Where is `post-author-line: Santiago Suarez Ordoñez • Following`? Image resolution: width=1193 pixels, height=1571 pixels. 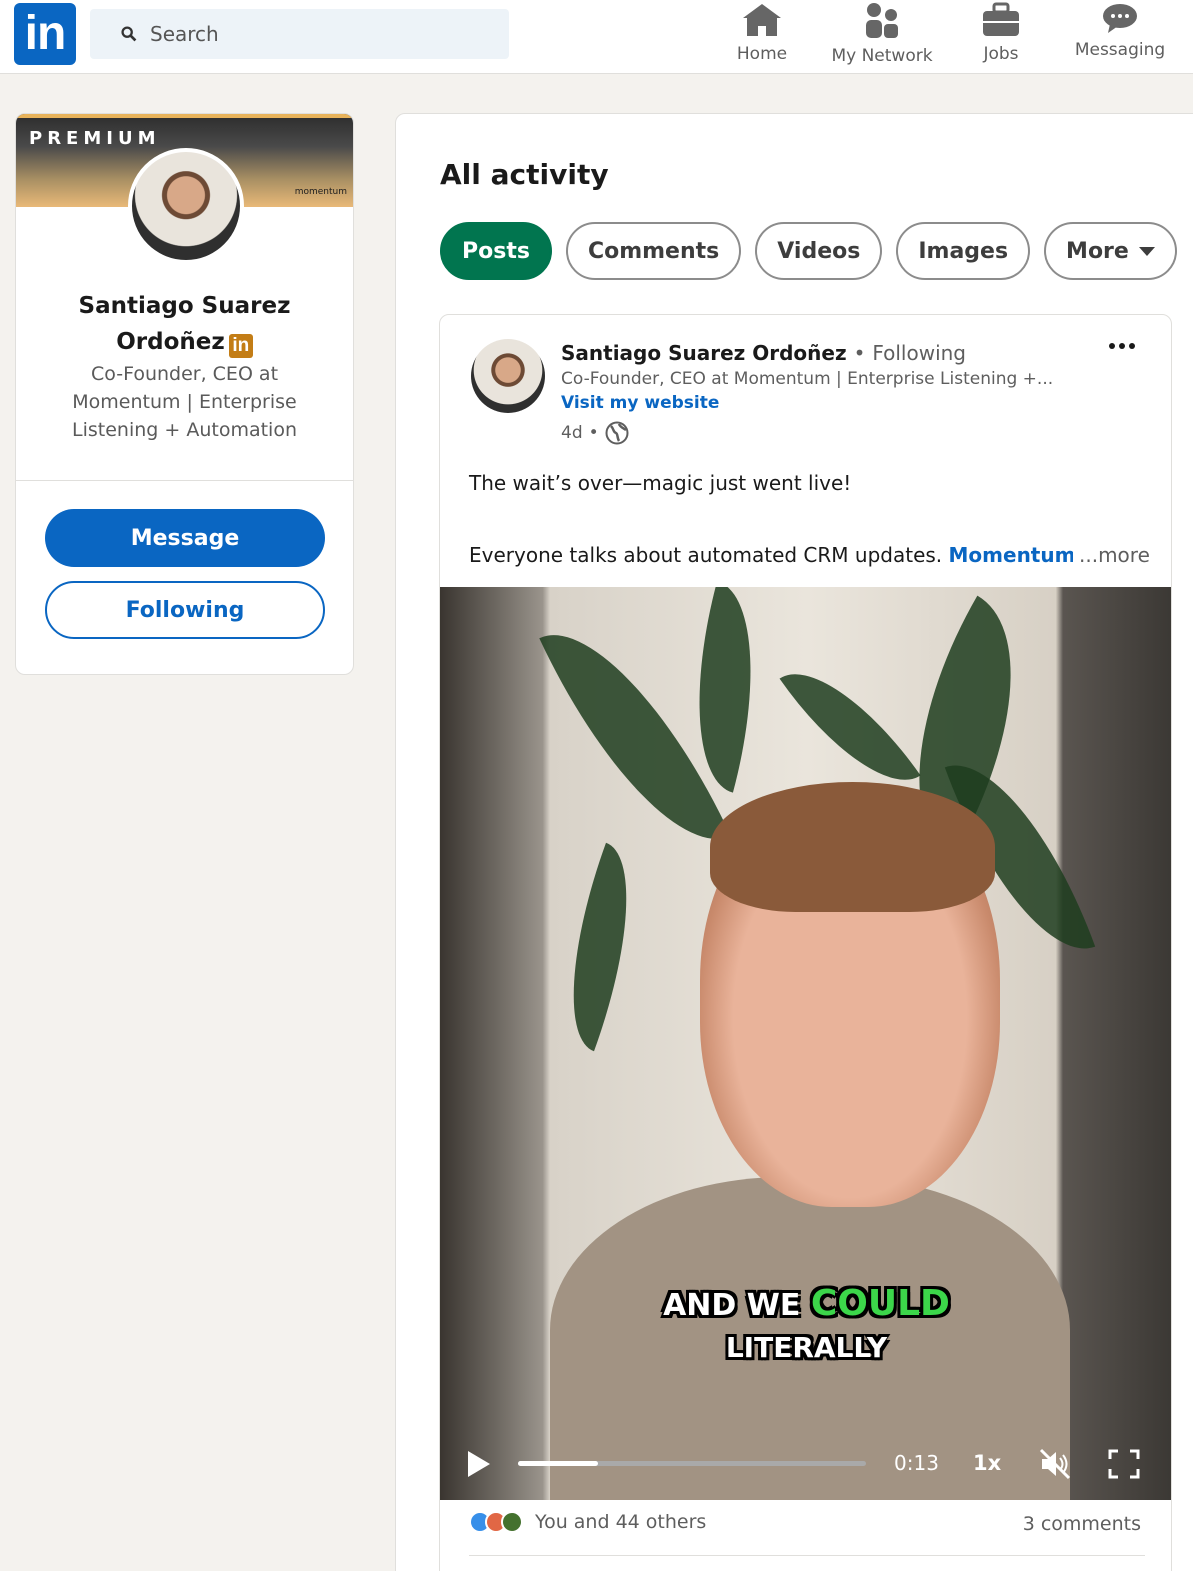
post-author-line: Santiago Suarez Ordoñez • Following is located at coordinates (763, 353).